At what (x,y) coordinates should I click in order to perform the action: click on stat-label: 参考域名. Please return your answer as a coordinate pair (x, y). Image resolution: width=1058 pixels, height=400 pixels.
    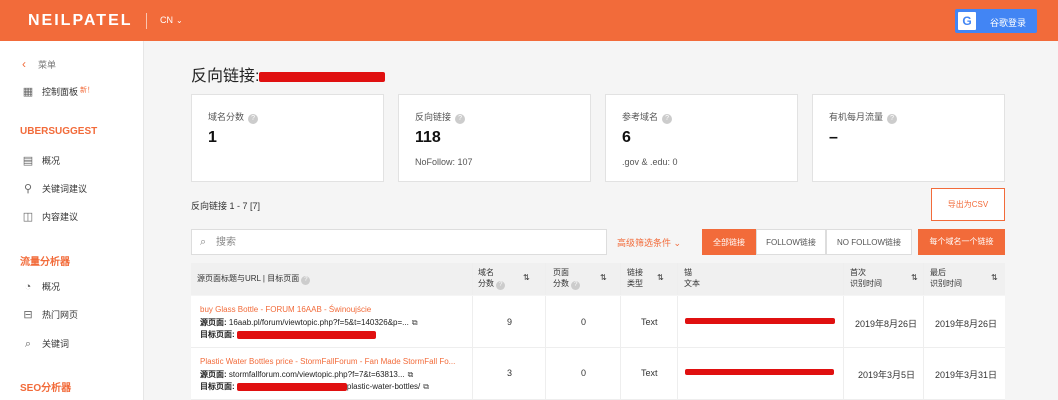
    Looking at the image, I should click on (640, 117).